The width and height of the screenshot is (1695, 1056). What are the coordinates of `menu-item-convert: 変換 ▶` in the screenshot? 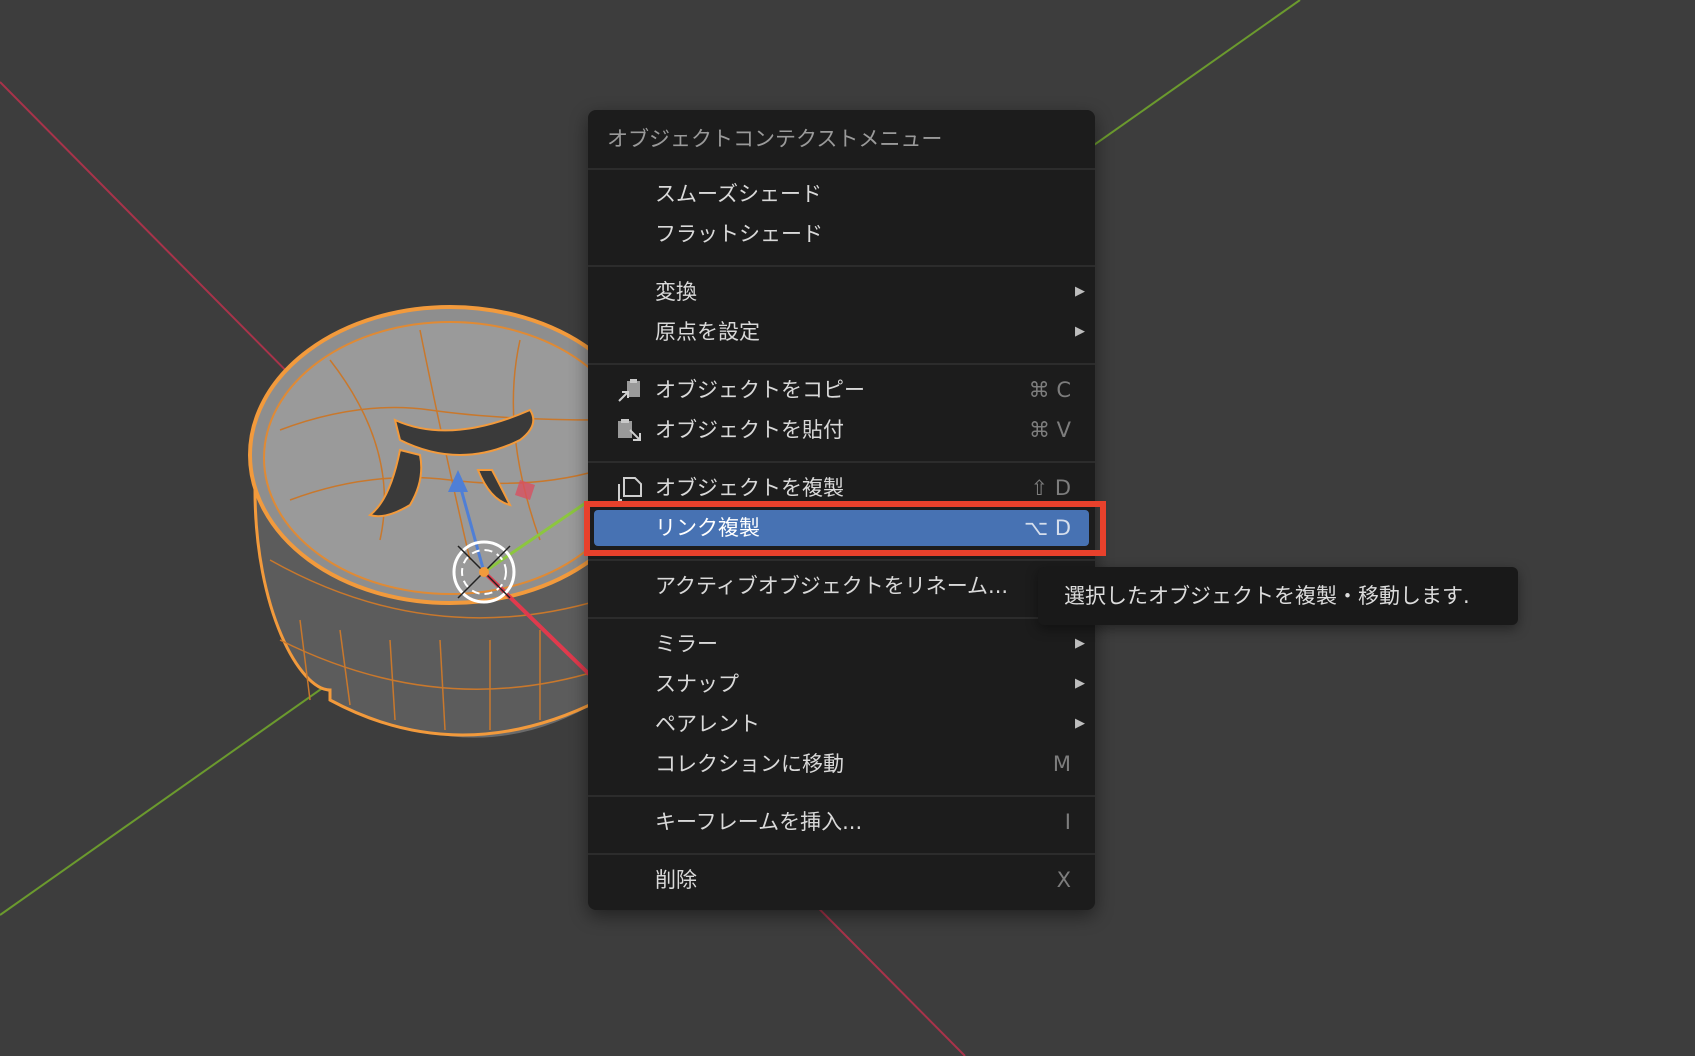 It's located at (841, 292).